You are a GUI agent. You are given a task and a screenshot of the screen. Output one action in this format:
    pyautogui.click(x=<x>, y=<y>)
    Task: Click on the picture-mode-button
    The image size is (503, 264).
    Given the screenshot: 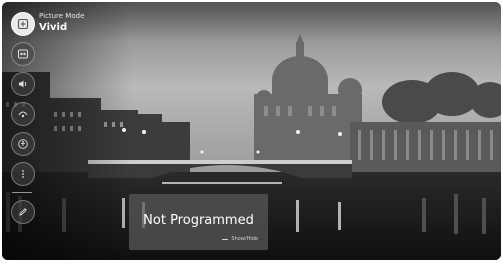 What is the action you would take?
    pyautogui.click(x=23, y=24)
    